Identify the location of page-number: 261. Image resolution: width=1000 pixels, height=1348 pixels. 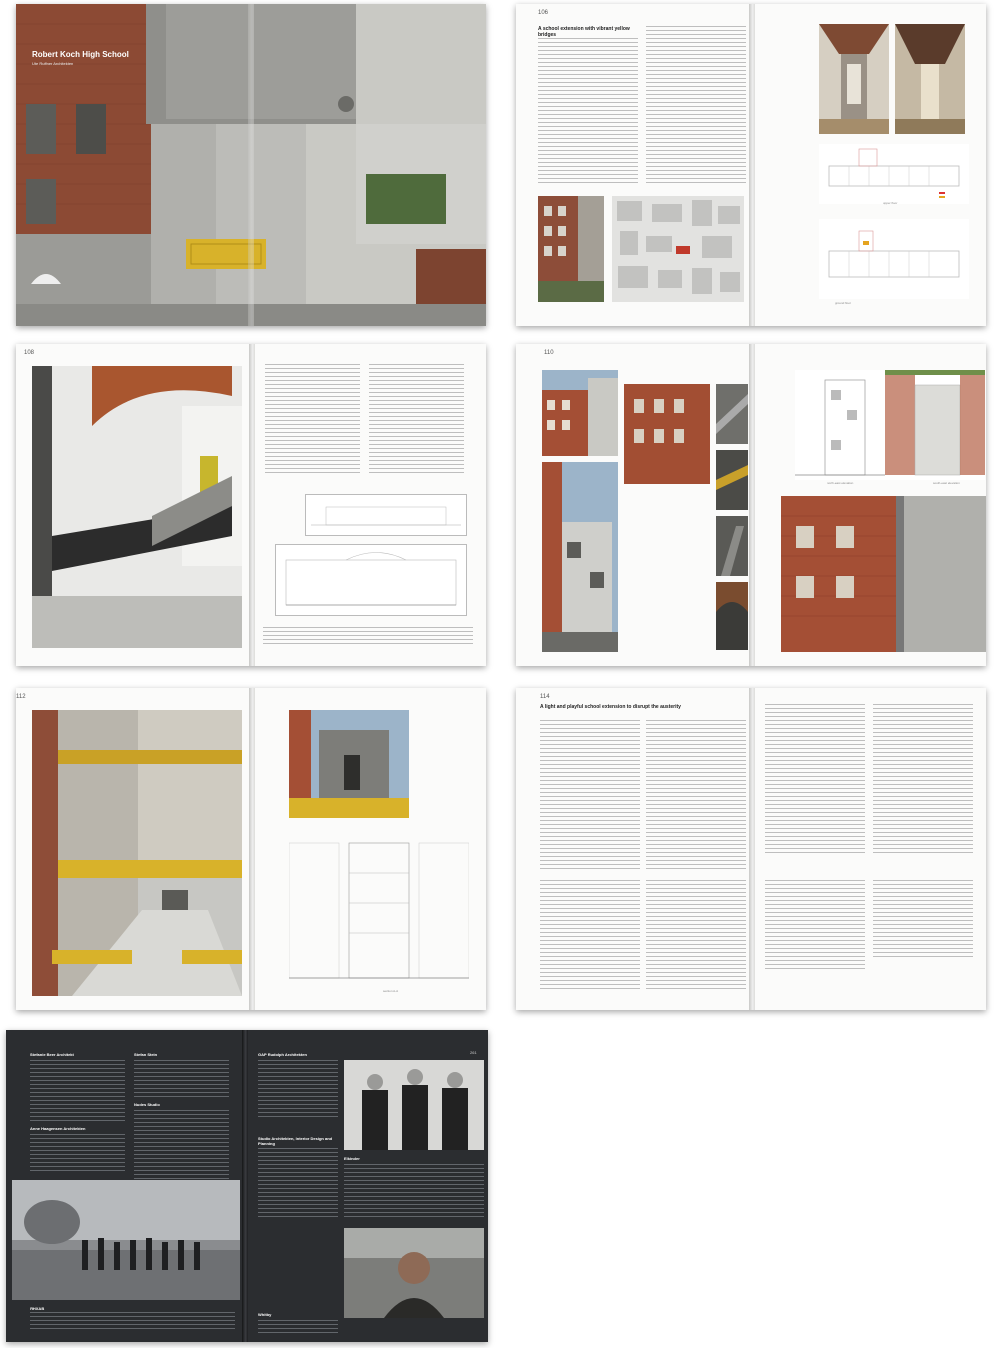
(473, 1052).